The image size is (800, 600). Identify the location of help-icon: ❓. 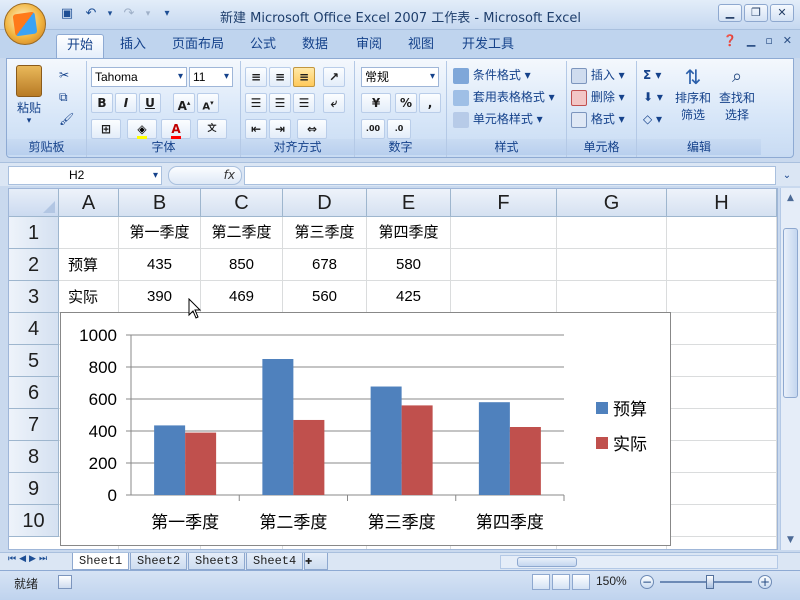
(730, 40).